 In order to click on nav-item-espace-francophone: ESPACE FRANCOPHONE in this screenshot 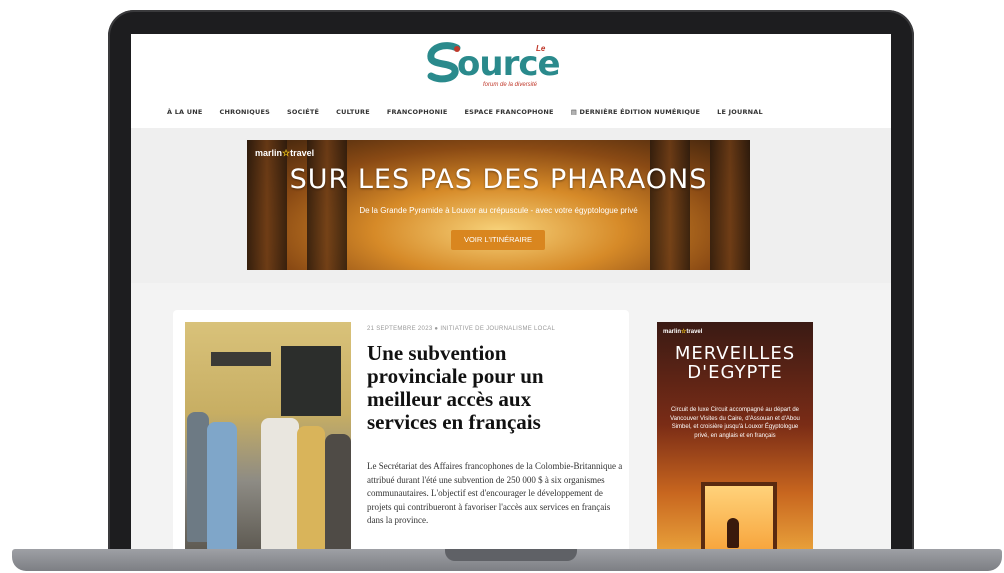, I will do `click(508, 112)`.